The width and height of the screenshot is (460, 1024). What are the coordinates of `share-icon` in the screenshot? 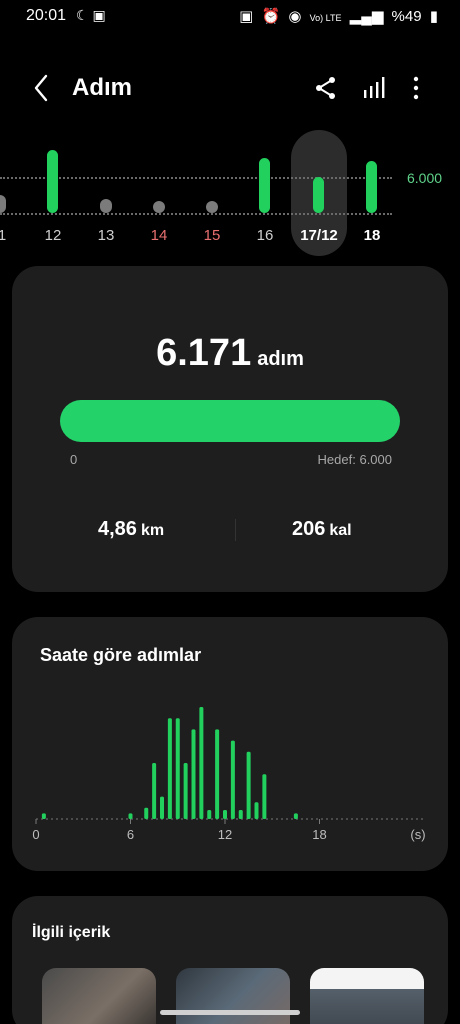 It's located at (325, 88).